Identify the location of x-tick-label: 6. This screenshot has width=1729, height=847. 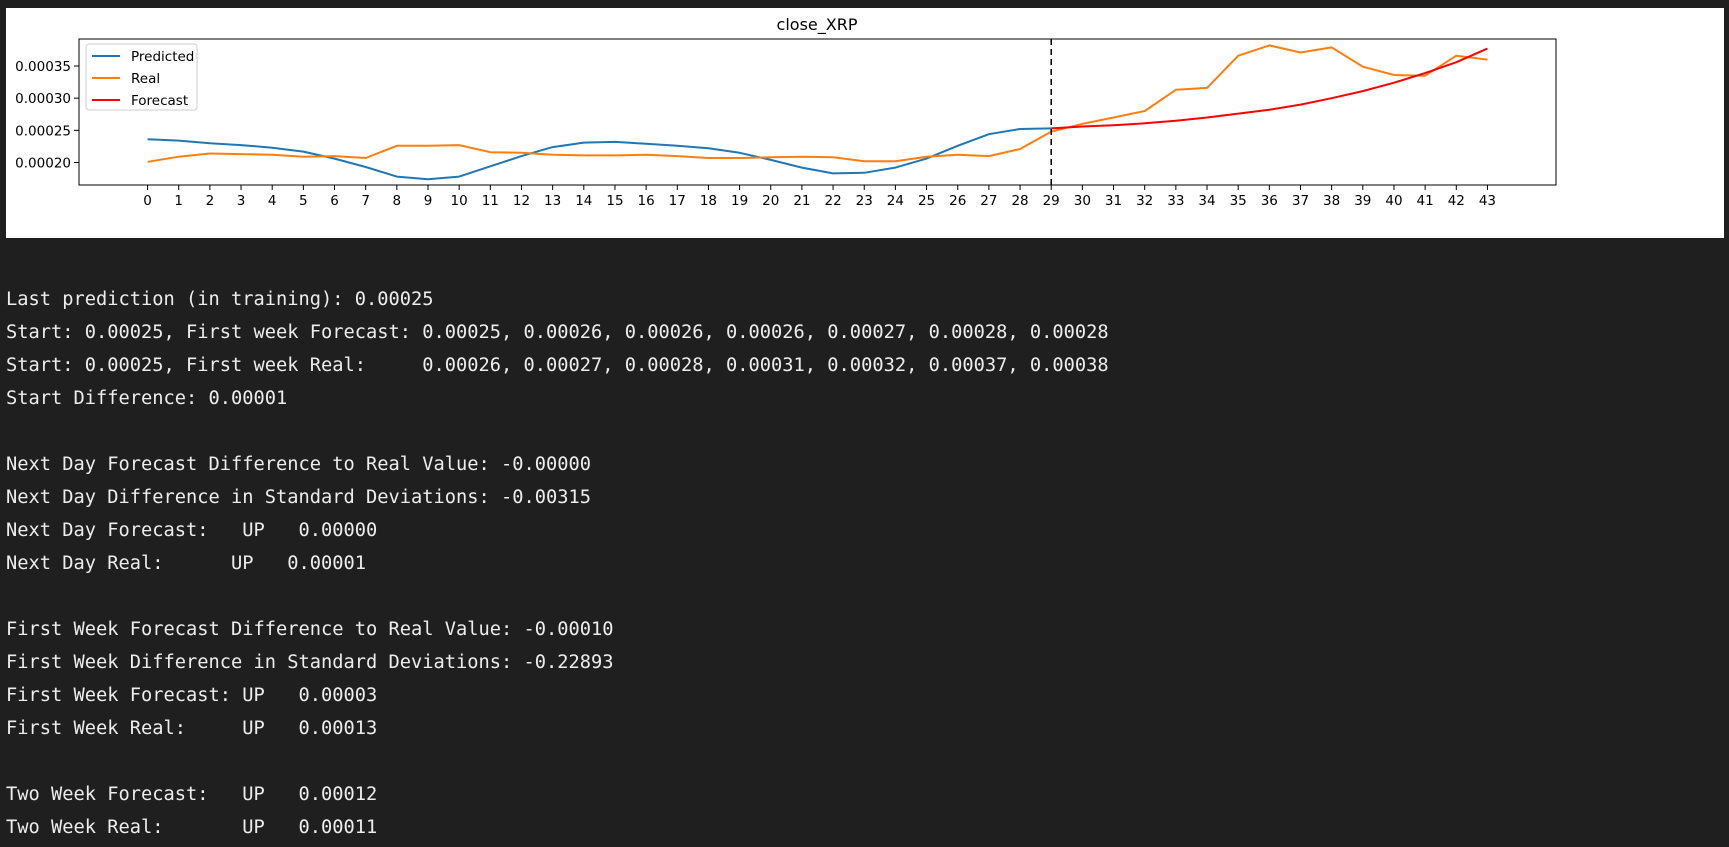
(334, 201).